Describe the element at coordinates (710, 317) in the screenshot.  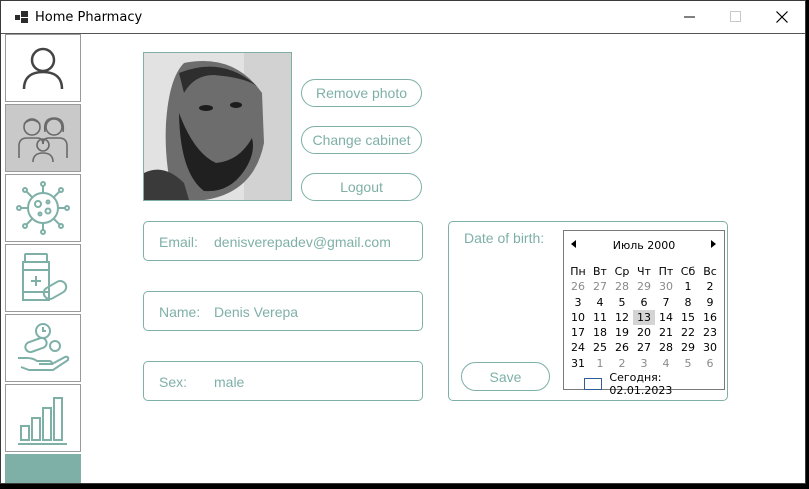
I see `calendar-day: 16` at that location.